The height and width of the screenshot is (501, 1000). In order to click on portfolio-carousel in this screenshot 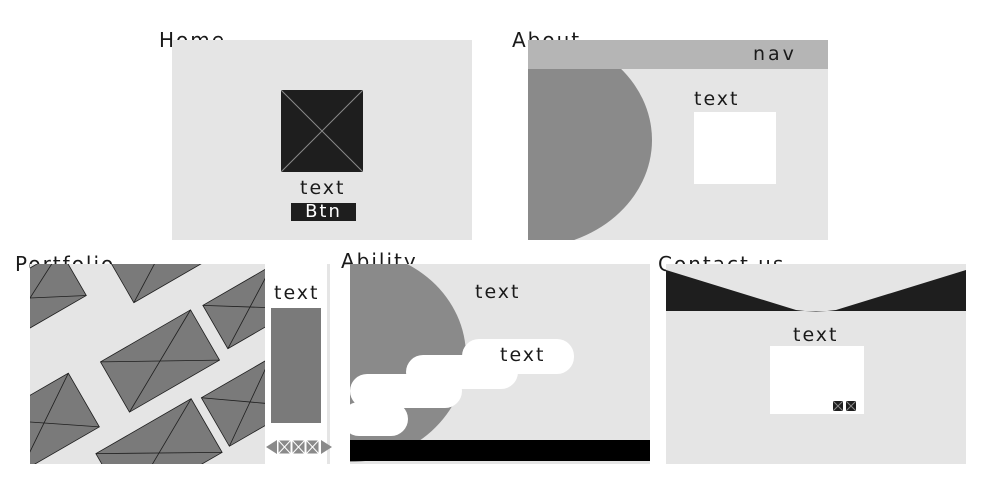, I will do `click(299, 447)`.